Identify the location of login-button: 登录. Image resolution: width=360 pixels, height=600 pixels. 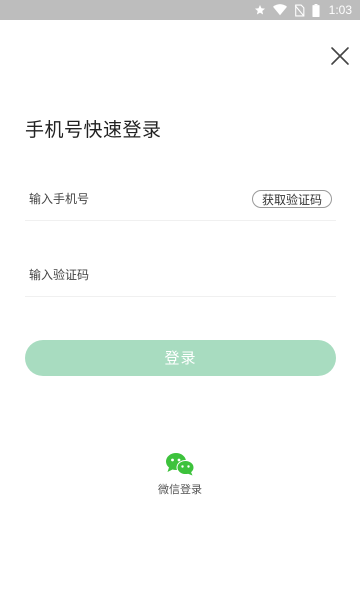
(180, 358).